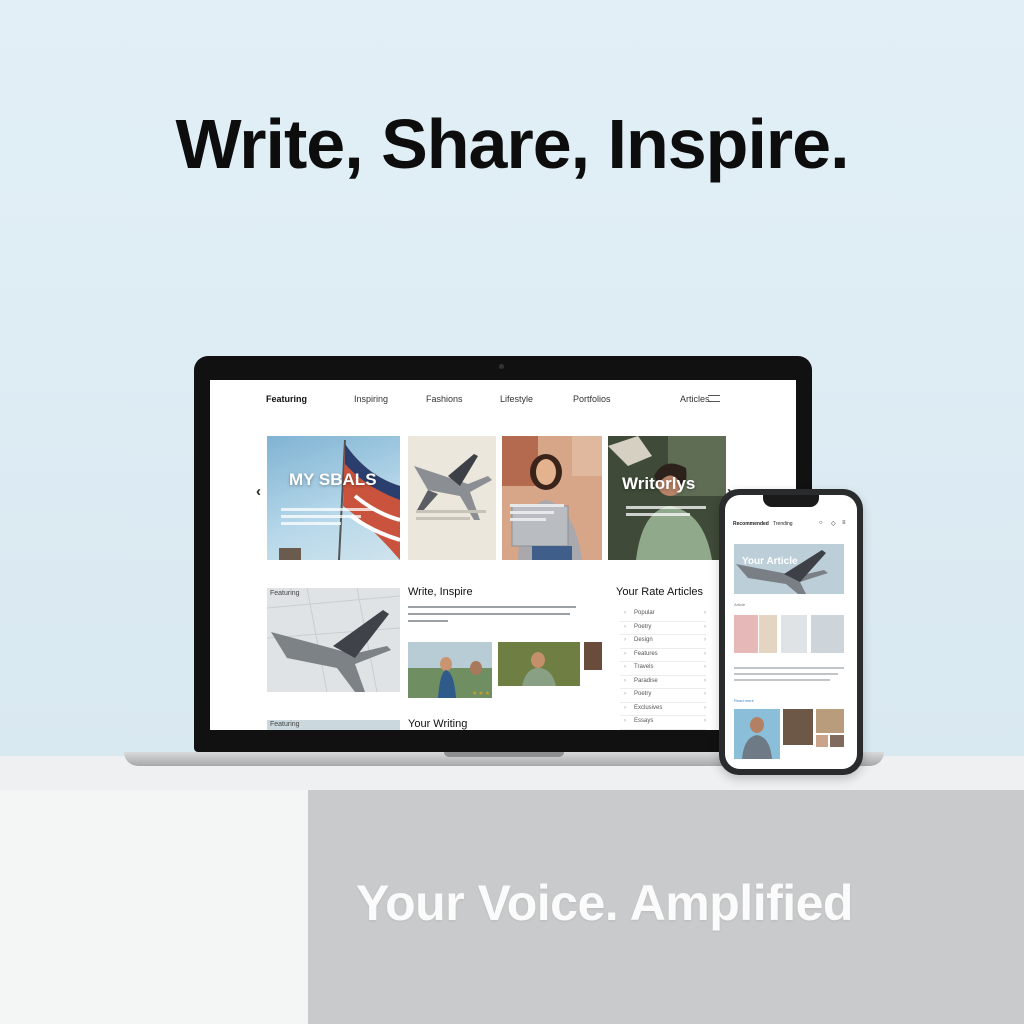  I want to click on carousel-card-woman-laptop, so click(552, 498).